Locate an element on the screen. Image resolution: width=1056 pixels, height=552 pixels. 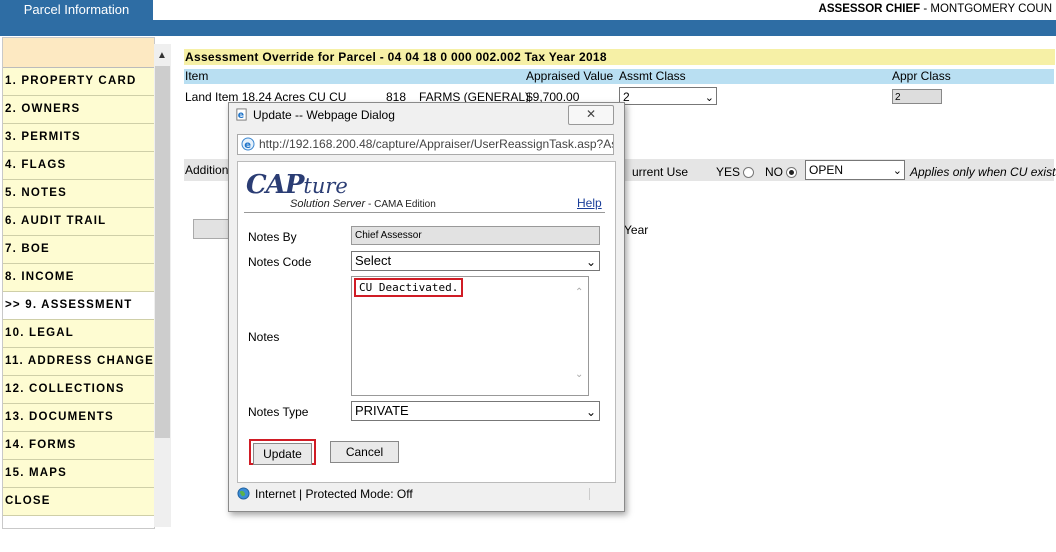
logo-subtitle: Solution Server - CAMA Edition is located at coordinates (363, 204).